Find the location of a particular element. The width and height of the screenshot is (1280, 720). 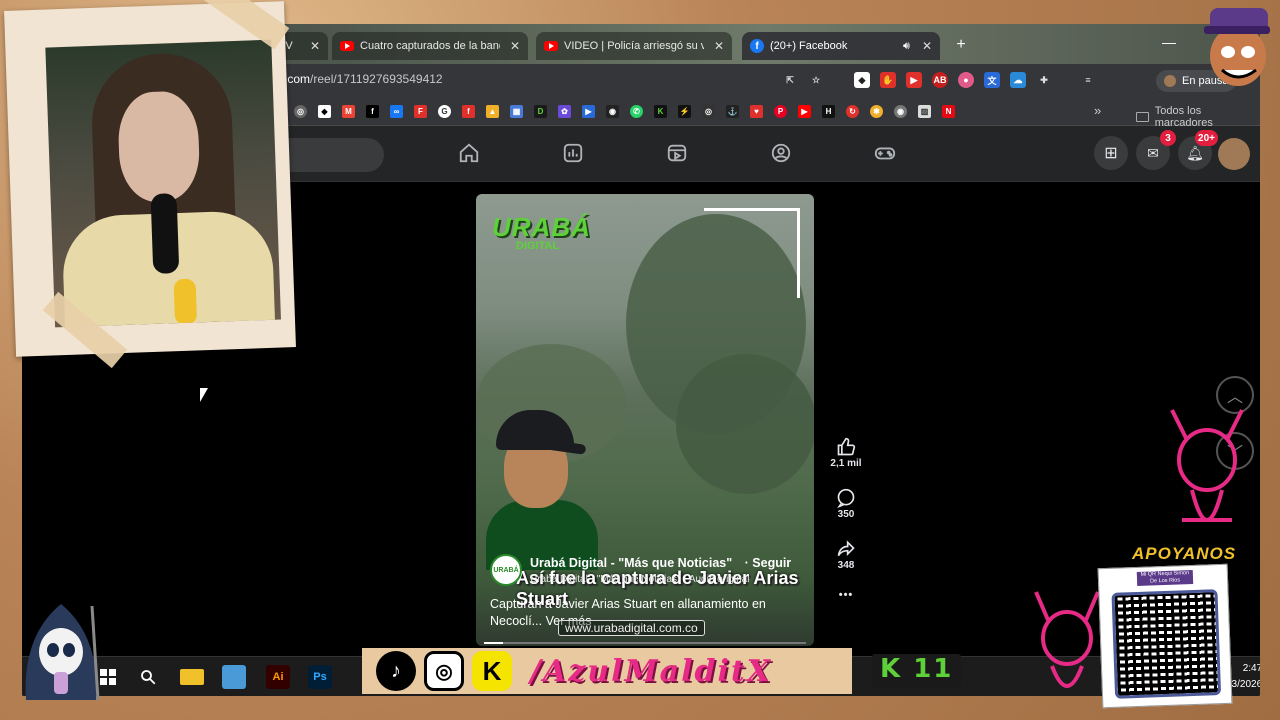

bookmark-icon: H is located at coordinates (828, 111).